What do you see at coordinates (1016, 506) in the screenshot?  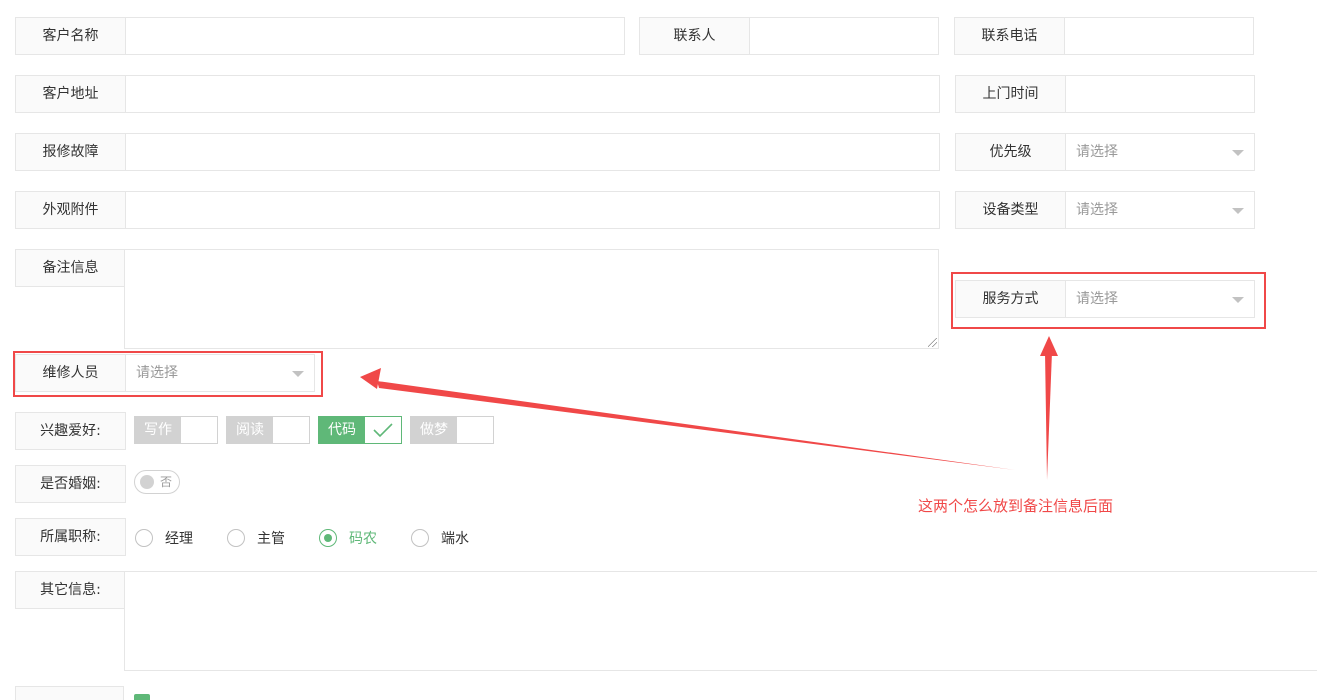 I see `annotation-note: 这两个怎么放到备注信息后面` at bounding box center [1016, 506].